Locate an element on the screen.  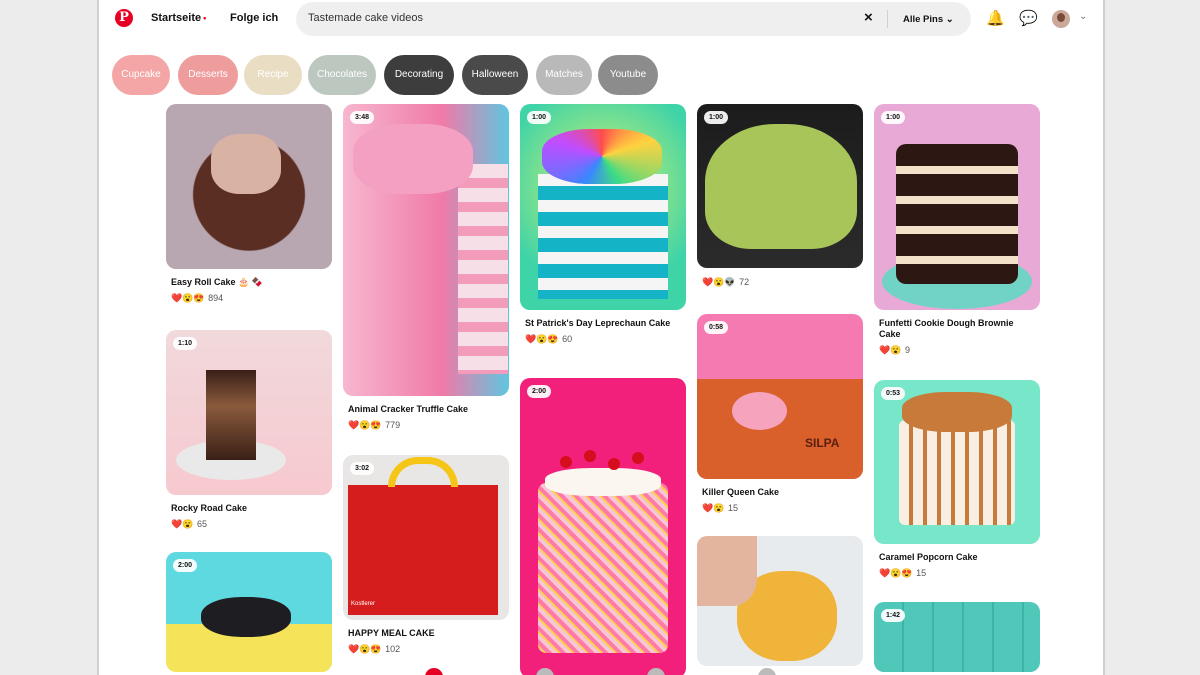
pin-title: Funfetti Cookie Dough Brownie Cake is located at coordinates (957, 329).